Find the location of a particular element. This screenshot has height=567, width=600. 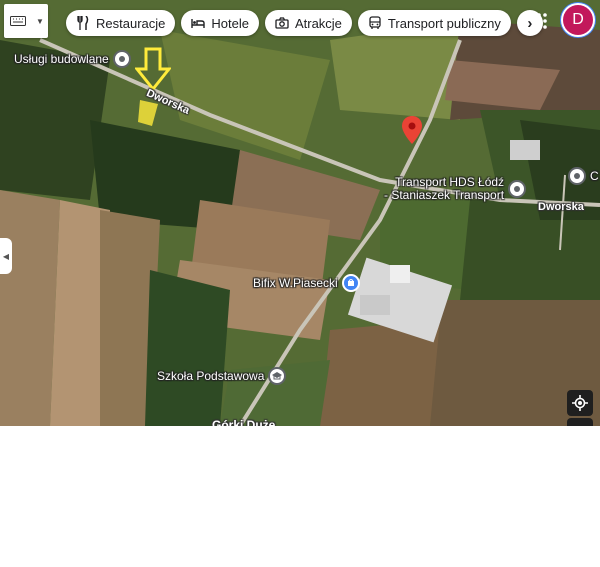

chip-hotels: Hotele is located at coordinates (220, 23).